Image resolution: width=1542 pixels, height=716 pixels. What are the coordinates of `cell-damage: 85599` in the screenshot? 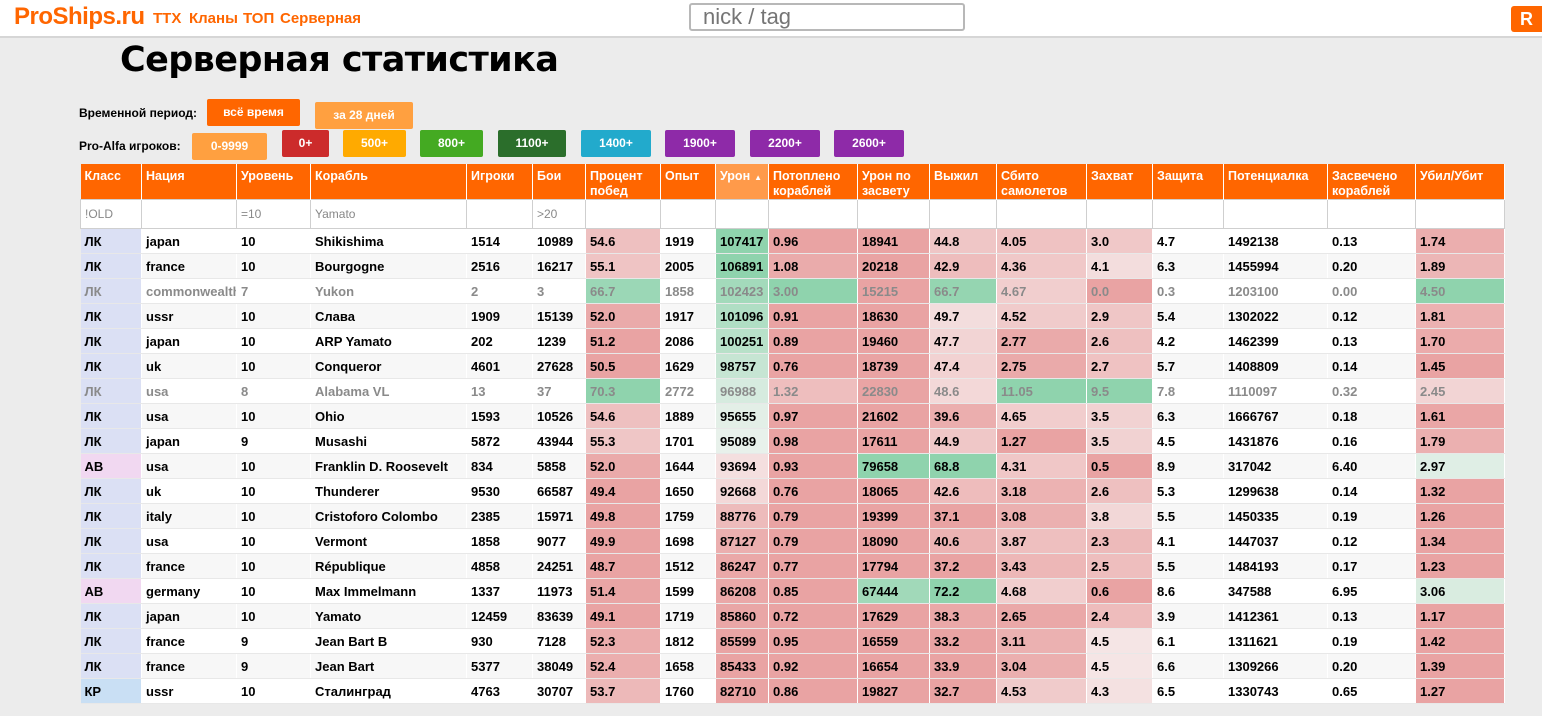 It's located at (742, 641).